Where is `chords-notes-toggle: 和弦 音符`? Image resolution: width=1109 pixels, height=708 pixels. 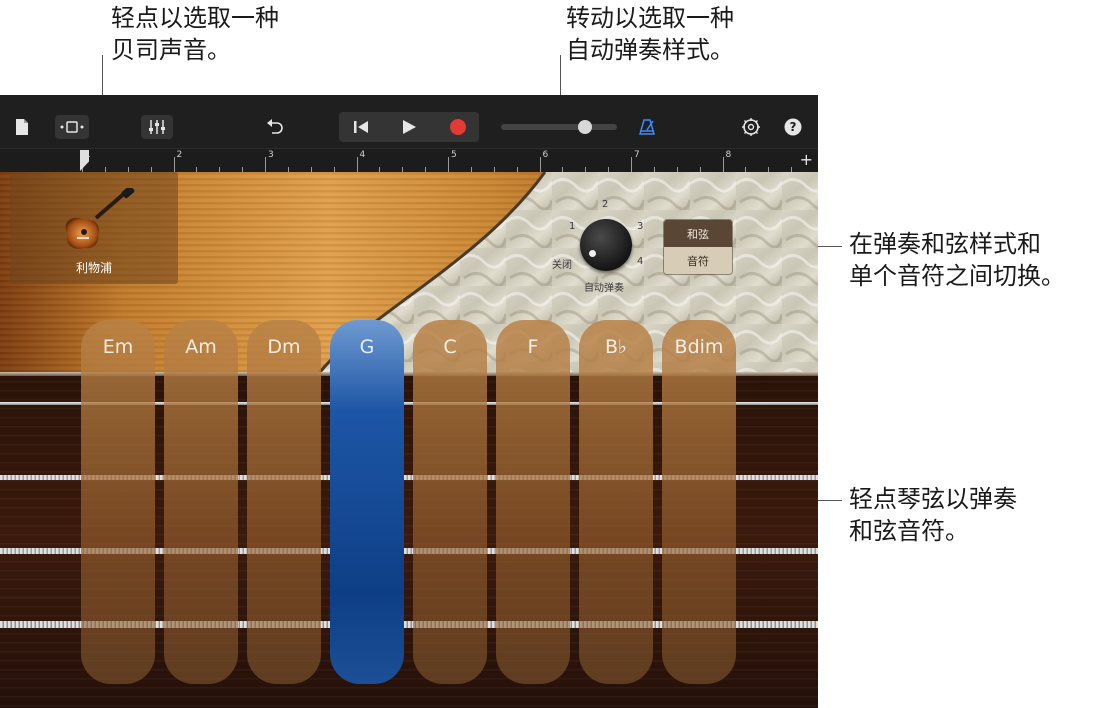
chords-notes-toggle: 和弦 音符 is located at coordinates (698, 247).